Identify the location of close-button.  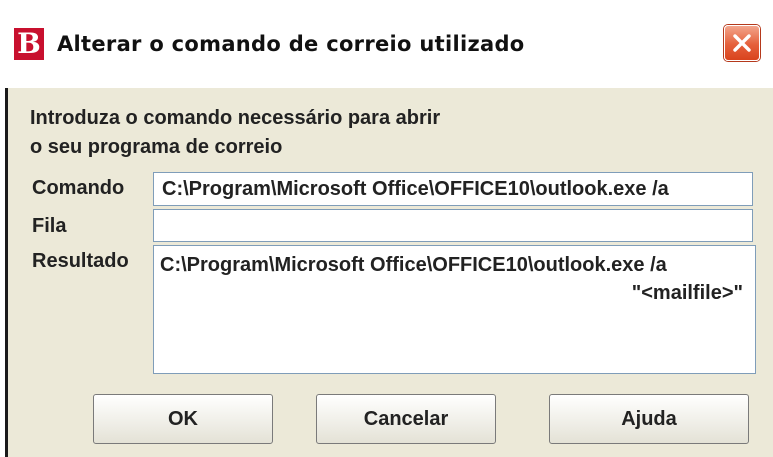
(742, 43).